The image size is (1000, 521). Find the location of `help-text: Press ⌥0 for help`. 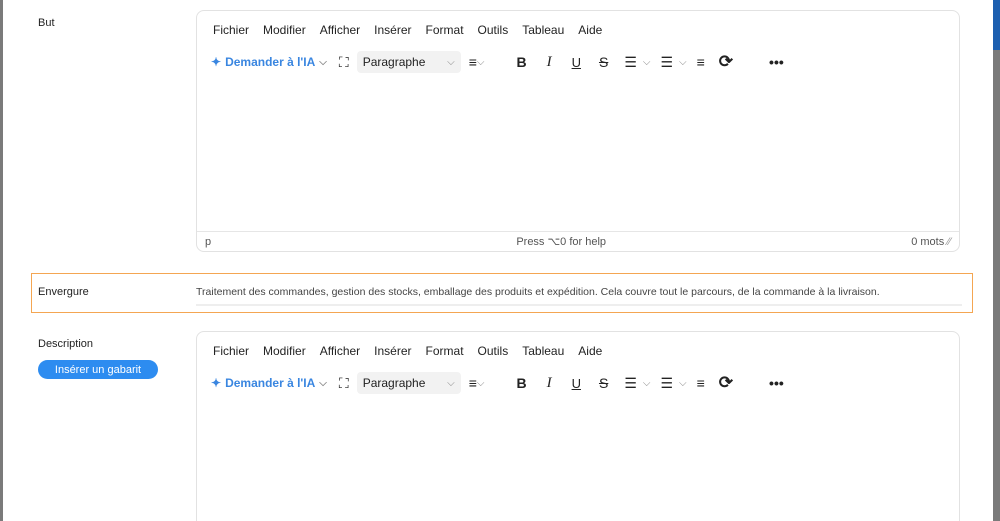

help-text: Press ⌥0 for help is located at coordinates (561, 242).